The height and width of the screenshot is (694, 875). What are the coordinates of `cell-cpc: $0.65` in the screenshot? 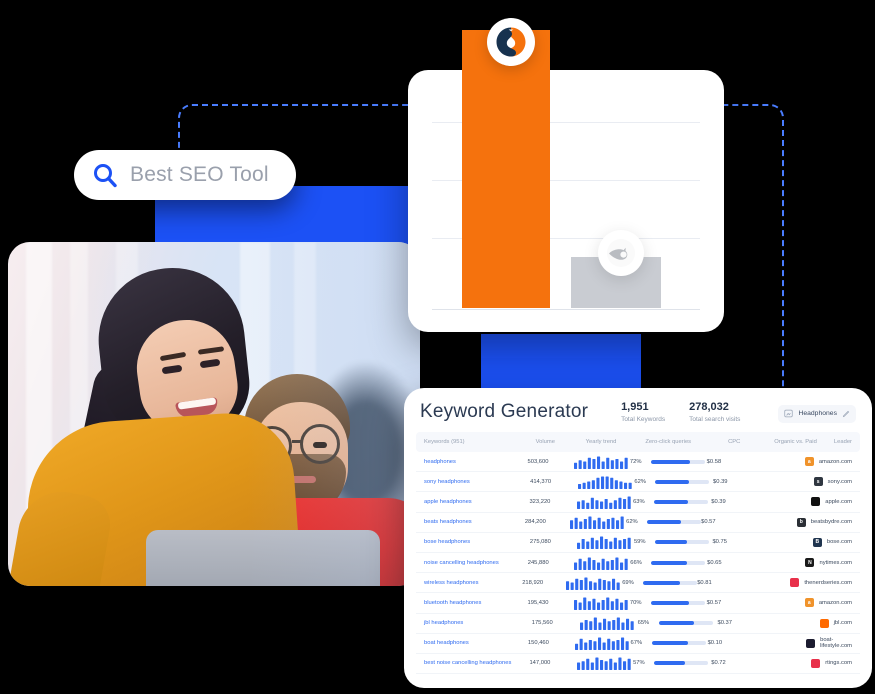 It's located at (714, 562).